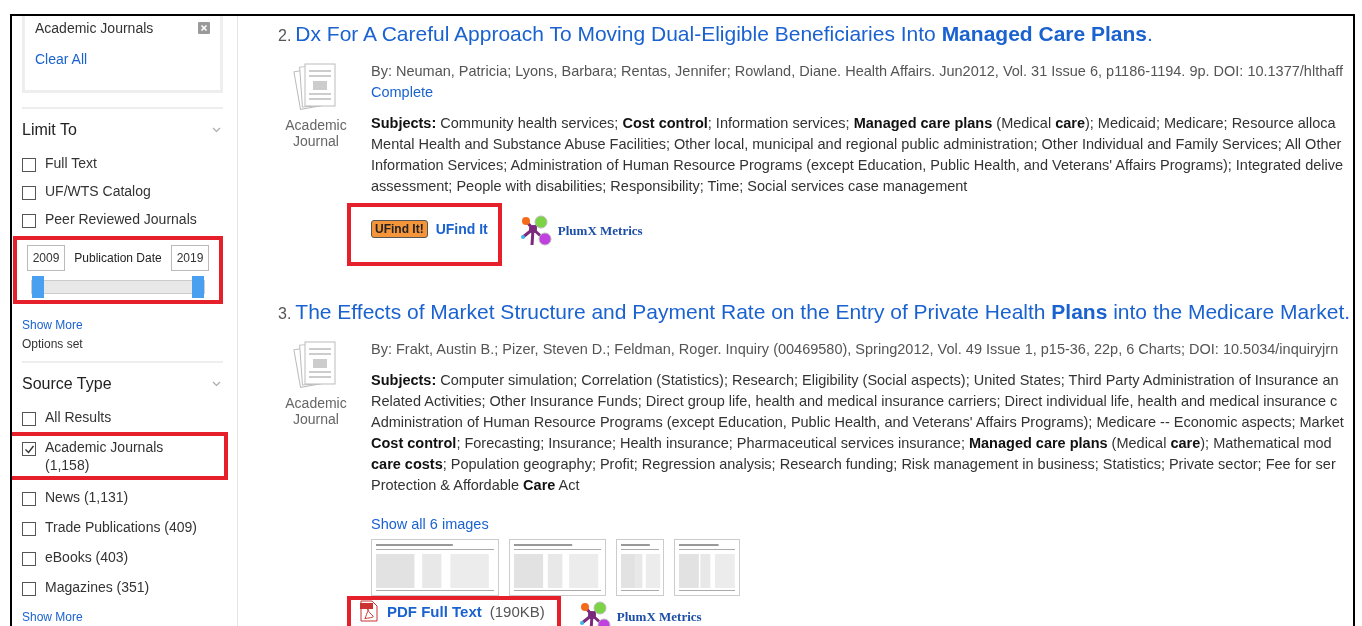 The image size is (1362, 626). Describe the element at coordinates (857, 524) in the screenshot. I see `show-images-link: Show all 6 images` at that location.